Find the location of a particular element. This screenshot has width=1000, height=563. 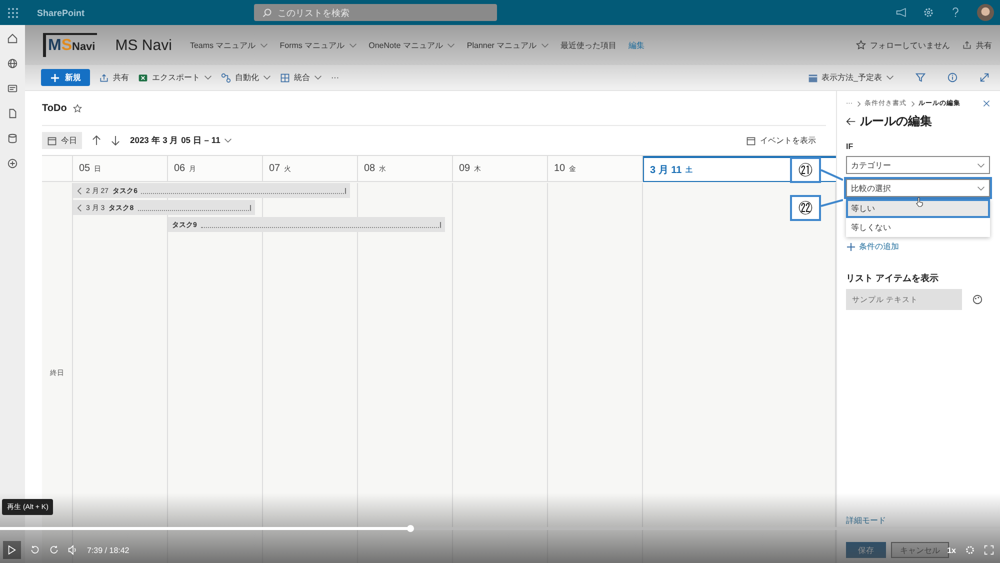

callout-tooltip: ㉒ is located at coordinates (805, 208).